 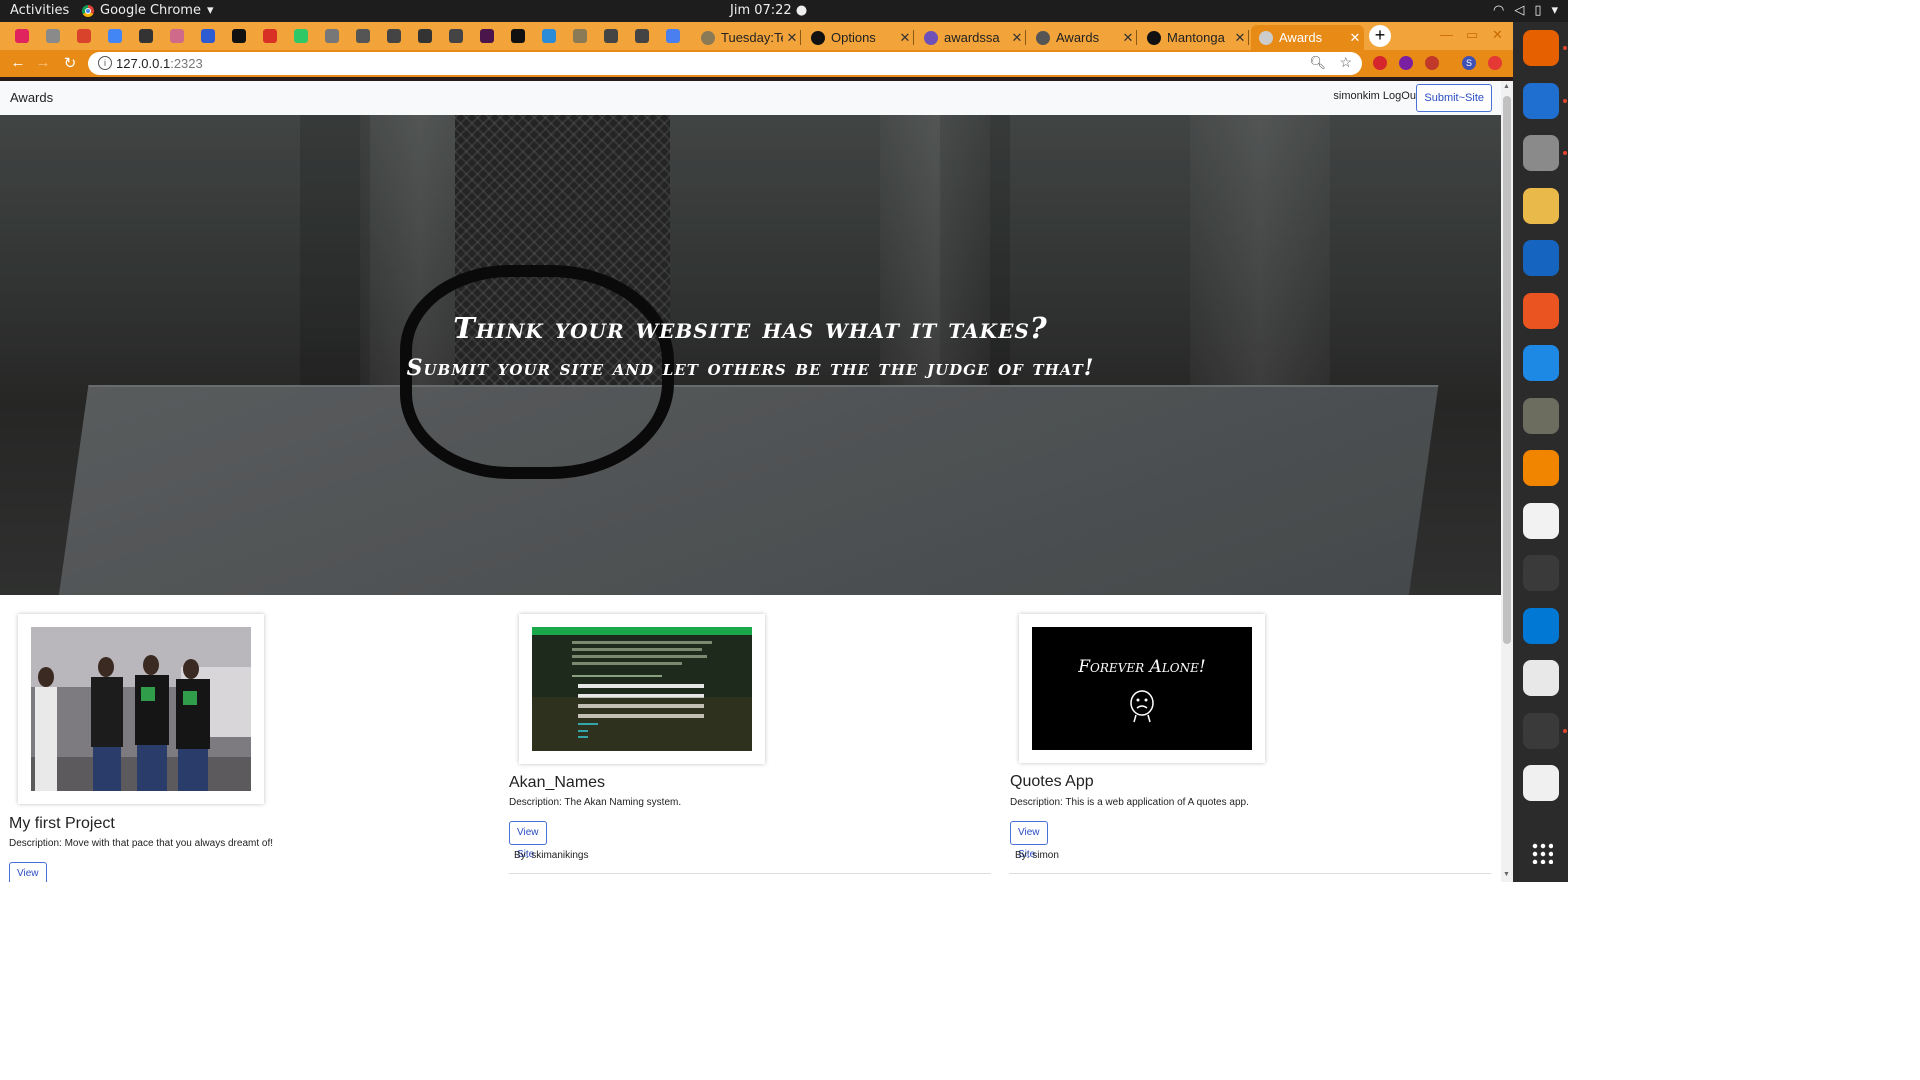 I want to click on thunderbird-icon, so click(x=1541, y=100).